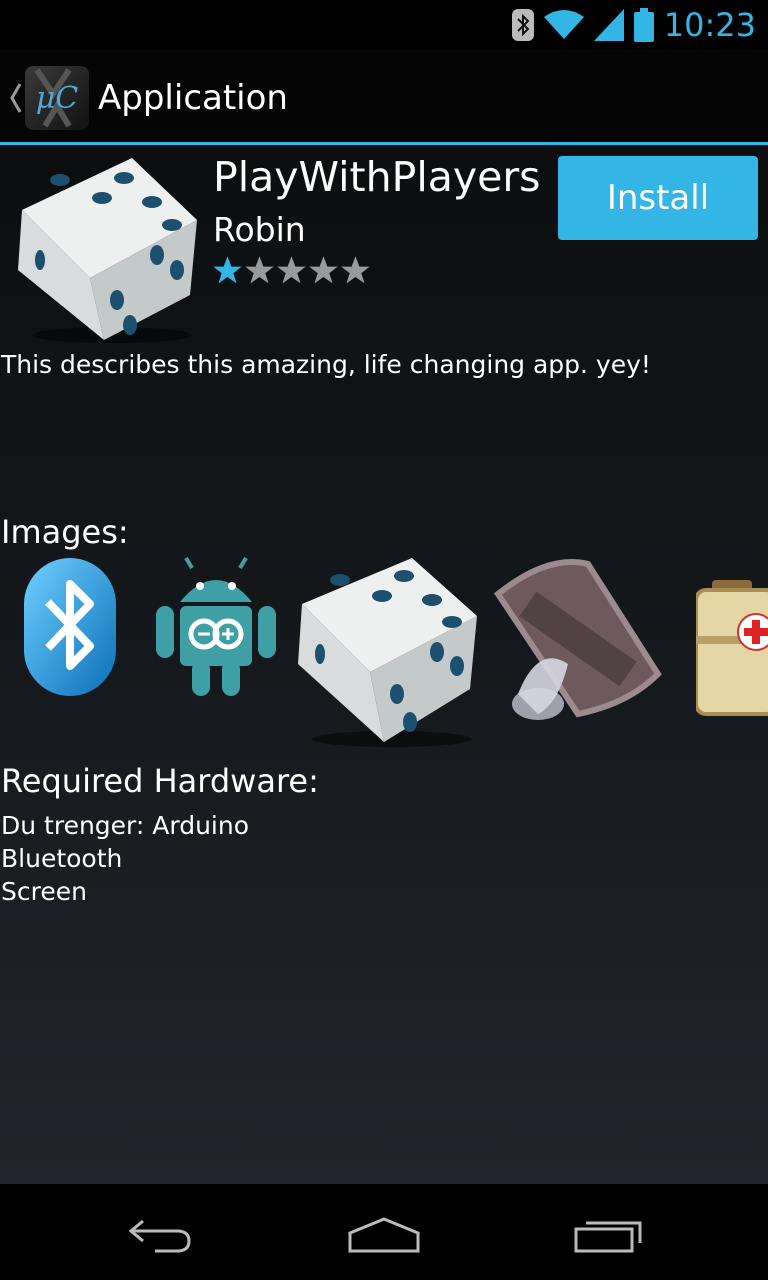  I want to click on app-logo-text: μC, so click(57, 98).